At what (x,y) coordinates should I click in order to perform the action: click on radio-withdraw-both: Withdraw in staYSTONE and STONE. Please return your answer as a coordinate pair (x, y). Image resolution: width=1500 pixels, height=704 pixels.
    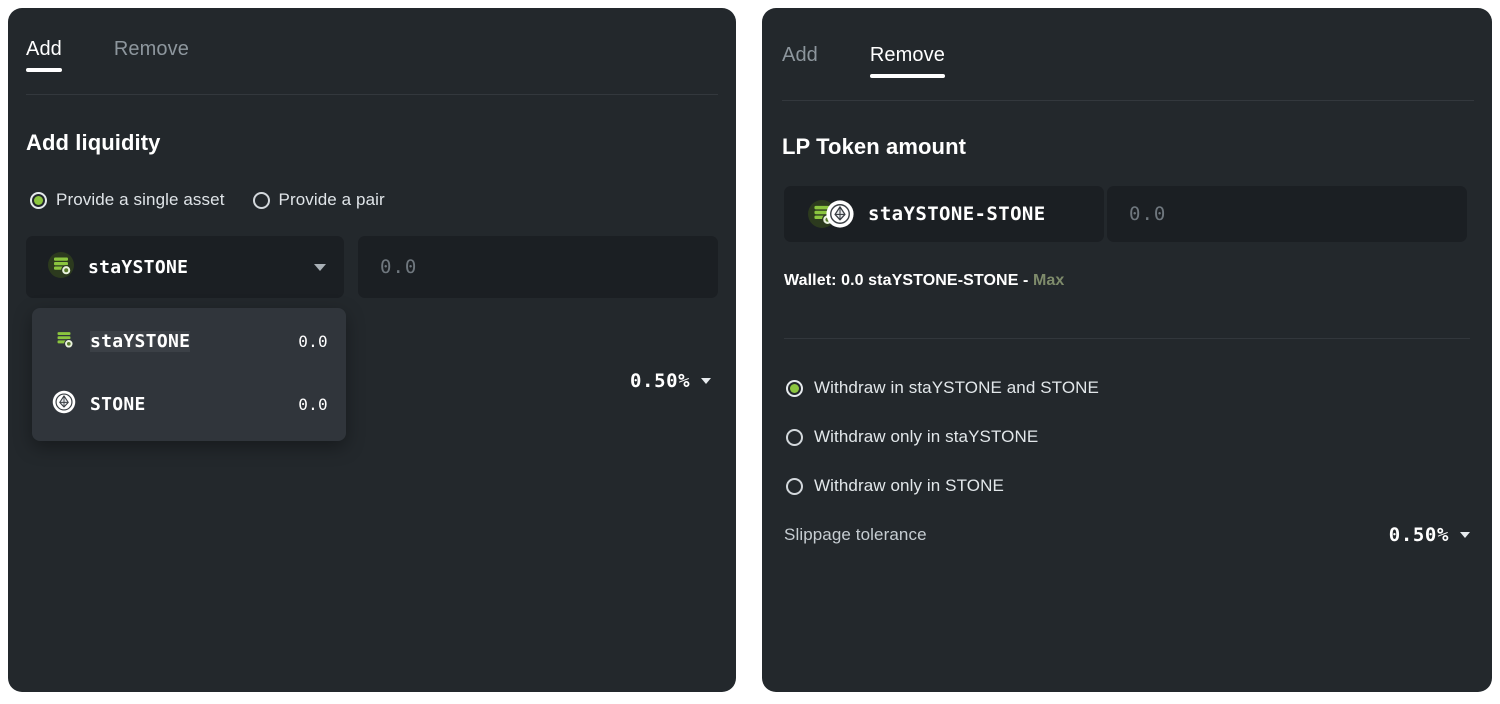
    Looking at the image, I should click on (942, 388).